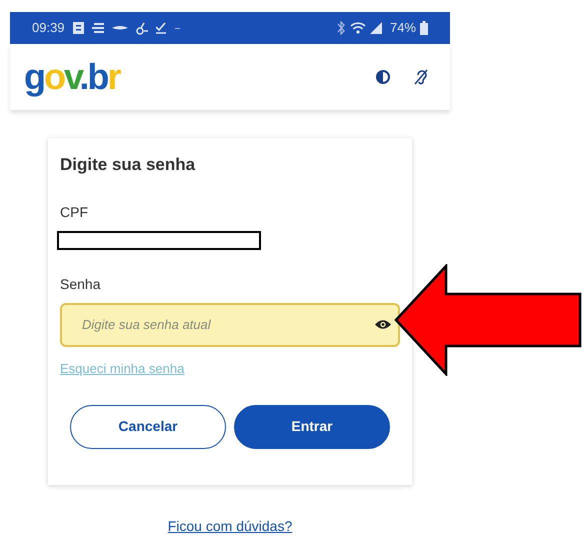 The width and height of the screenshot is (582, 542). What do you see at coordinates (312, 426) in the screenshot?
I see `login-button: Entrar` at bounding box center [312, 426].